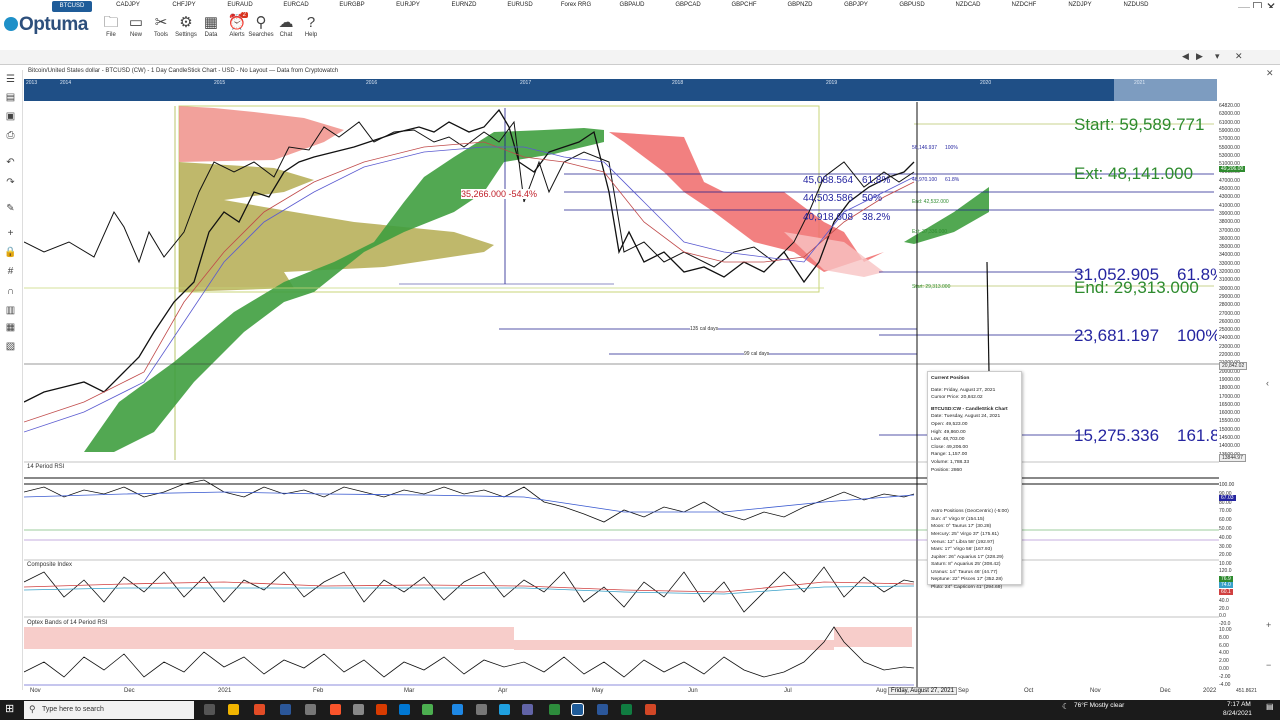 The height and width of the screenshot is (720, 1280). I want to click on pencil-icon: ✎, so click(10, 208).